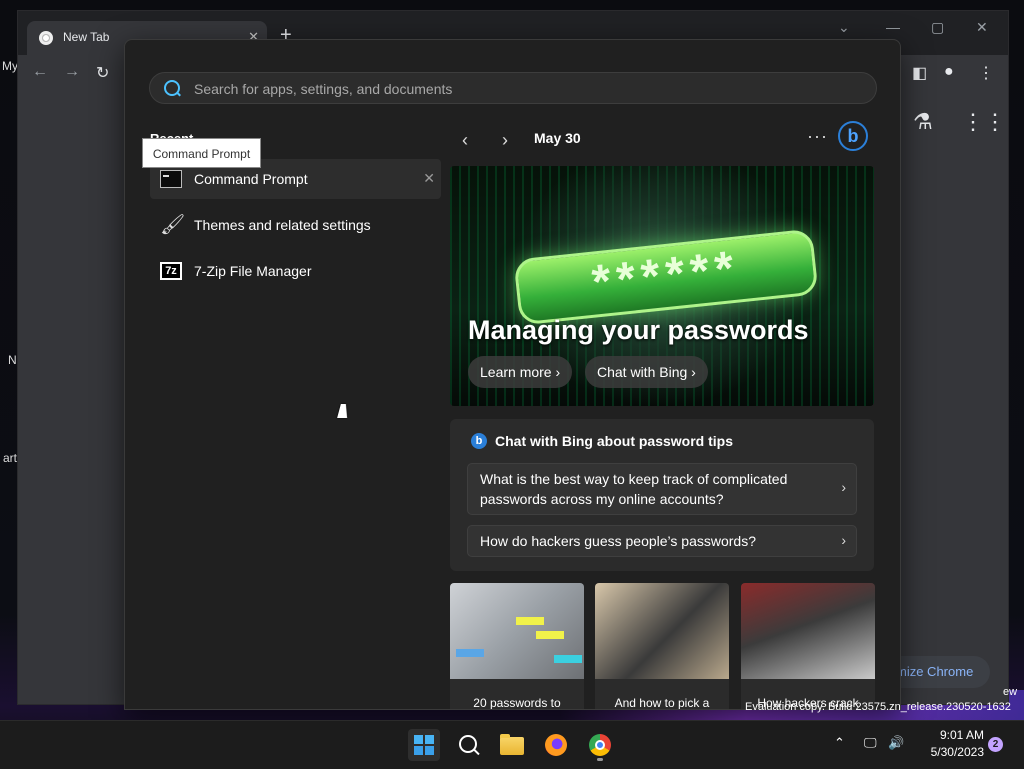  What do you see at coordinates (982, 27) in the screenshot?
I see `close-window-icon: ✕` at bounding box center [982, 27].